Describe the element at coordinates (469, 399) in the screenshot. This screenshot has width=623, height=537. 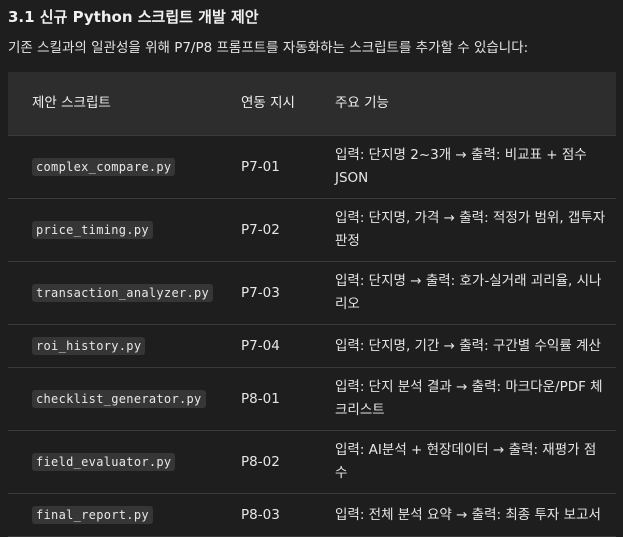
I see `feature-cell: 입력: 단지 분석 결과 → 출력: 마크다운/PDF 체크리스트` at that location.